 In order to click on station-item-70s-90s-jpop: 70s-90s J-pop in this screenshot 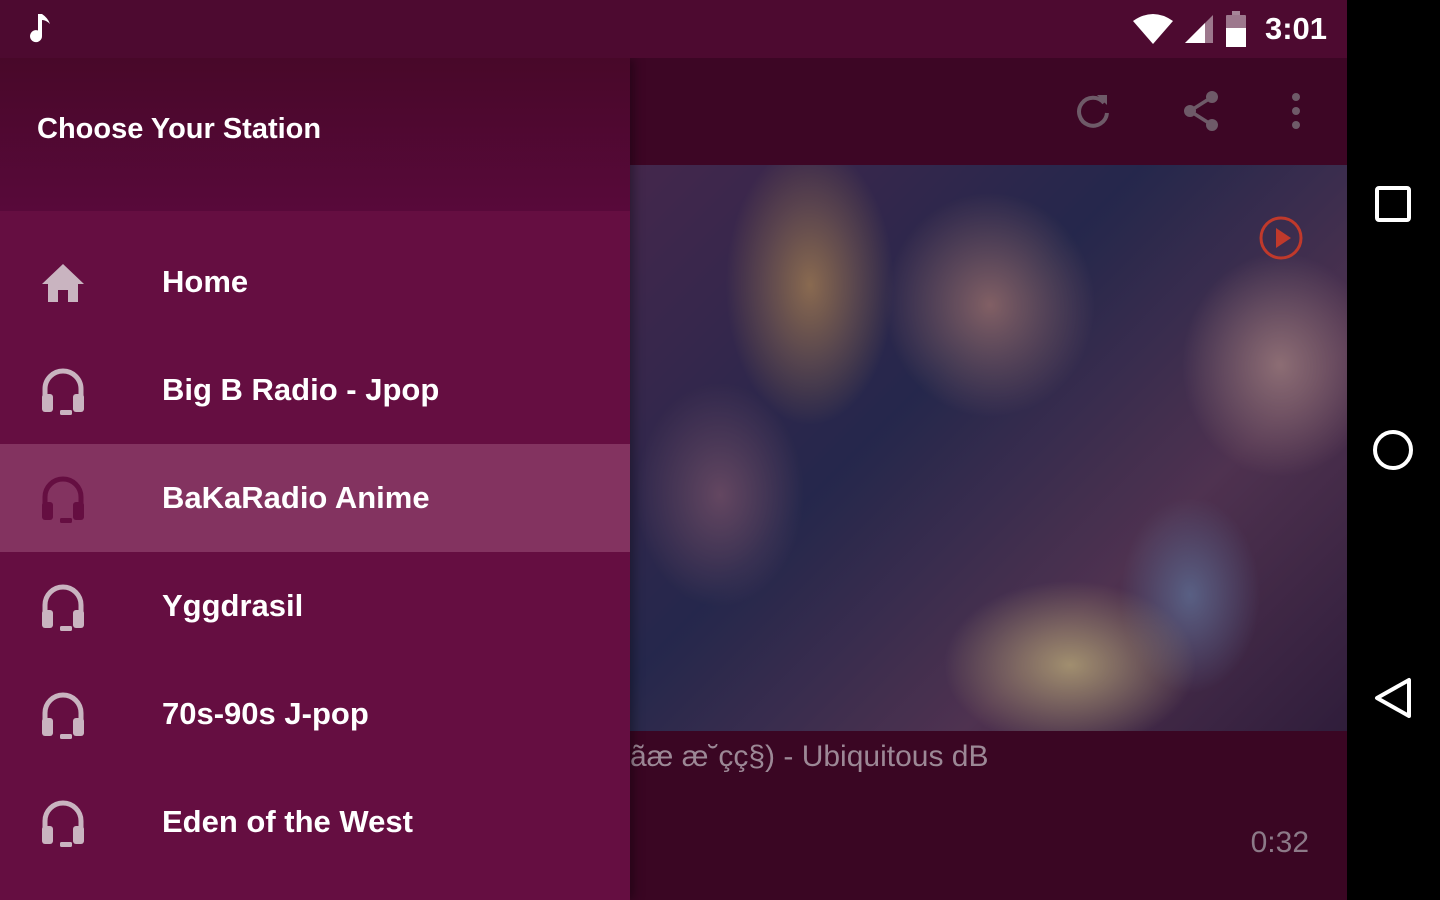, I will do `click(315, 714)`.